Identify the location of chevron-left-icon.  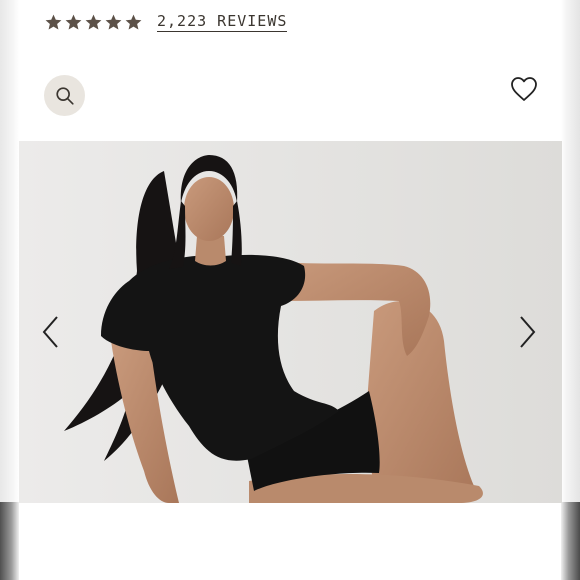
(50, 332).